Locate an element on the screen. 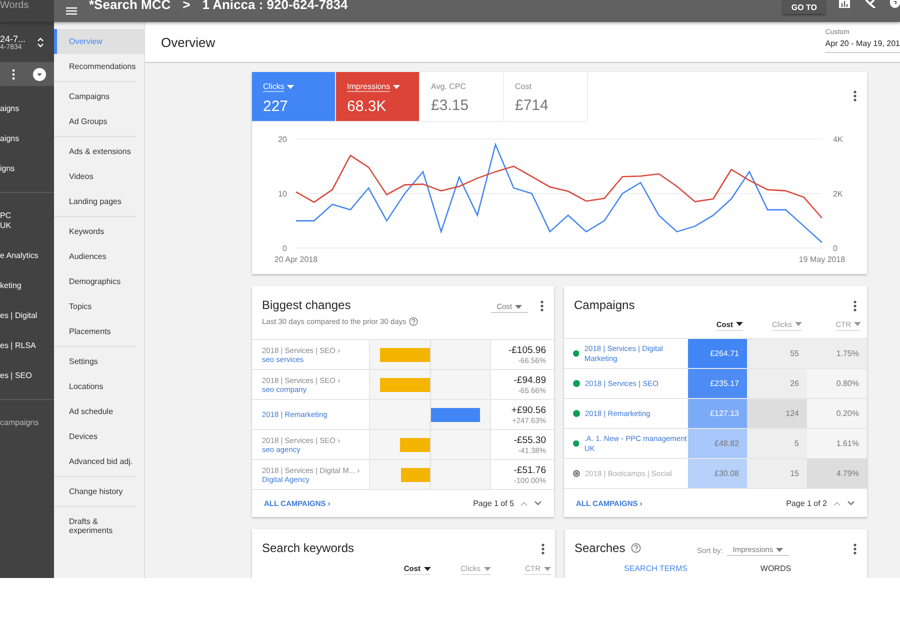 This screenshot has height=629, width=900. ctr-cell: 1.61% is located at coordinates (837, 443).